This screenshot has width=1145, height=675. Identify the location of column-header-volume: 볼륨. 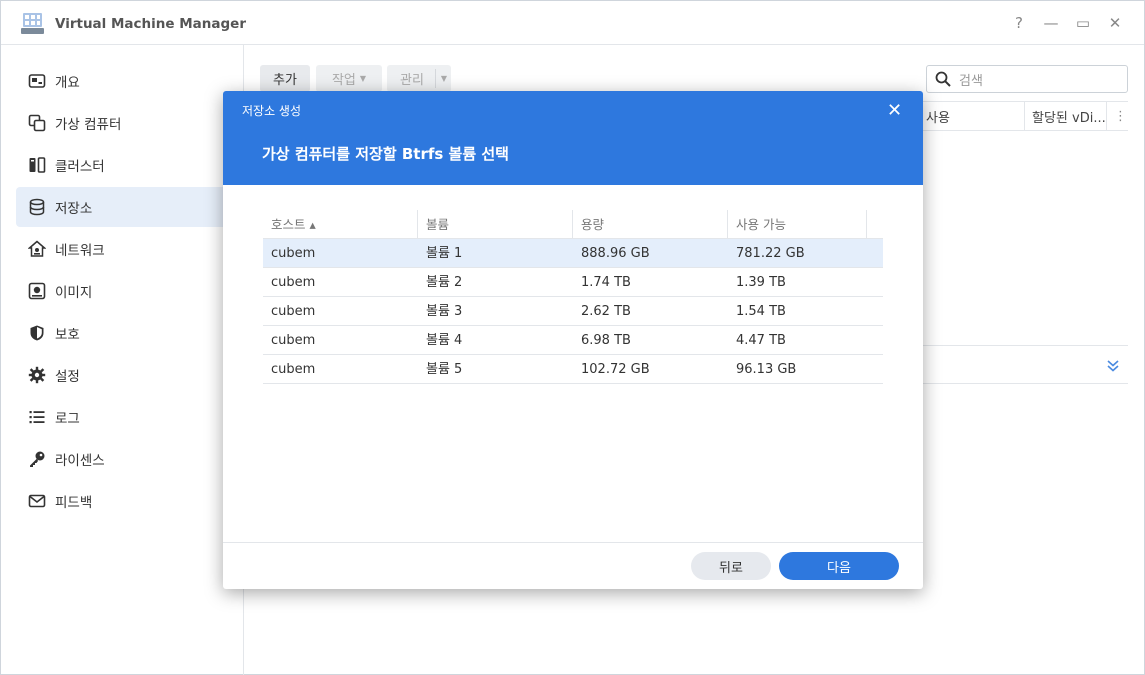
(495, 224).